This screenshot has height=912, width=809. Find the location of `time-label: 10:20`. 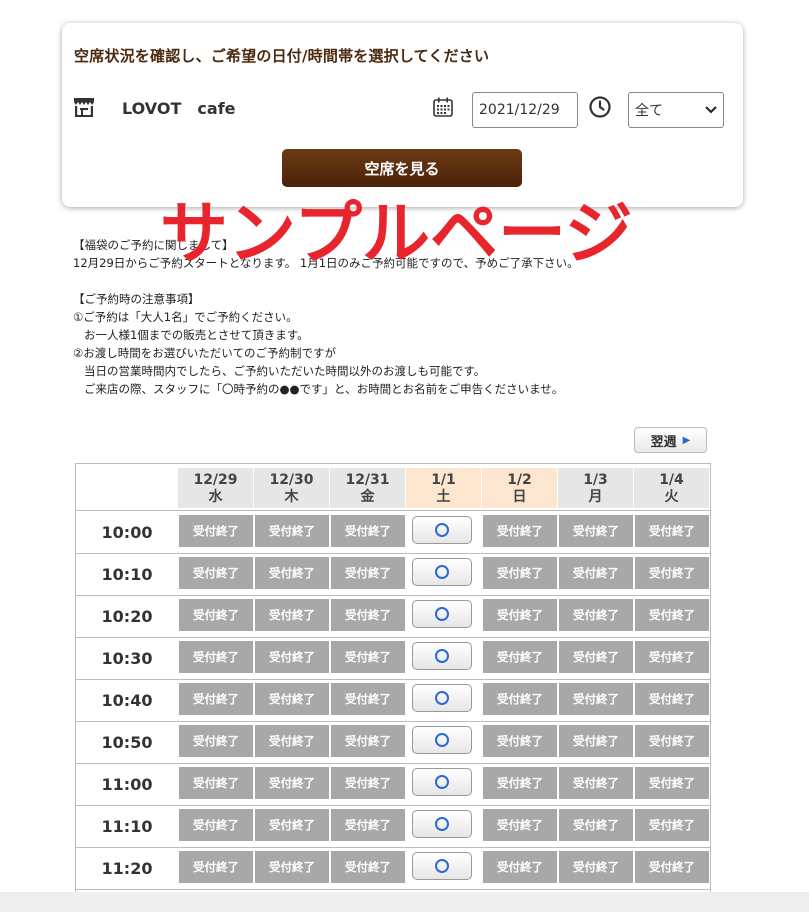

time-label: 10:20 is located at coordinates (127, 616).